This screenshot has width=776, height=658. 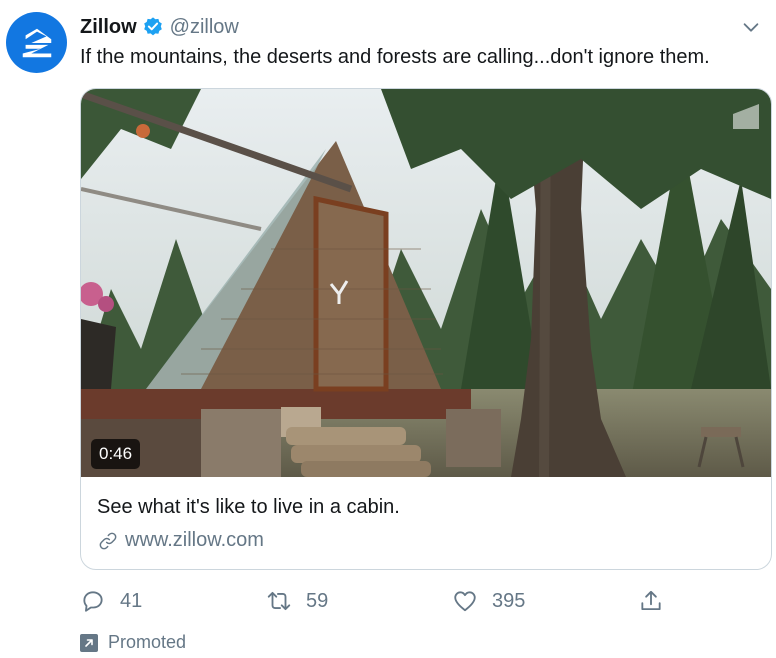 What do you see at coordinates (651, 600) in the screenshot?
I see `share-icon` at bounding box center [651, 600].